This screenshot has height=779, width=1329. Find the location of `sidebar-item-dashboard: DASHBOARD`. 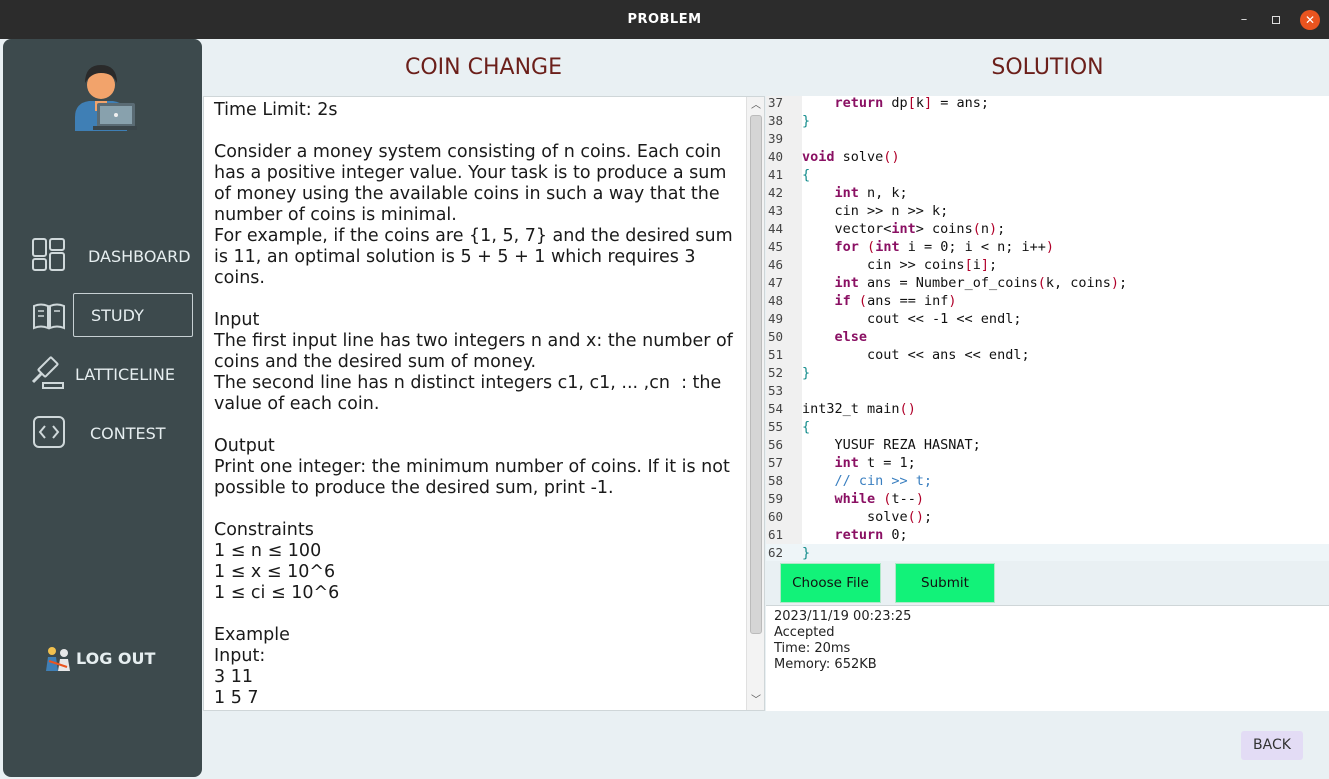

sidebar-item-dashboard: DASHBOARD is located at coordinates (102, 257).